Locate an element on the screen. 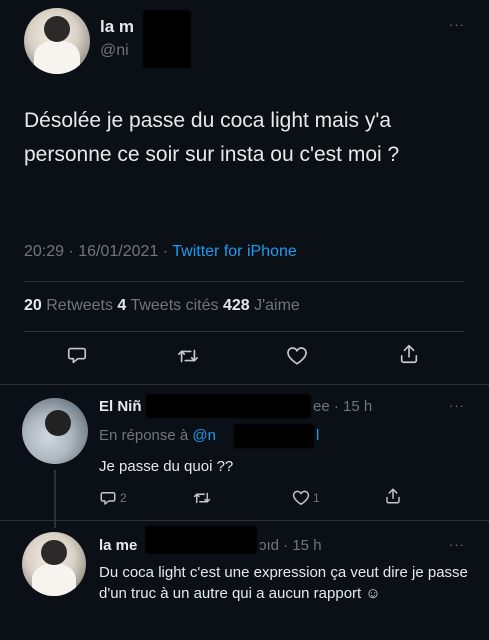 The image size is (489, 640). heart-icon is located at coordinates (297, 355).